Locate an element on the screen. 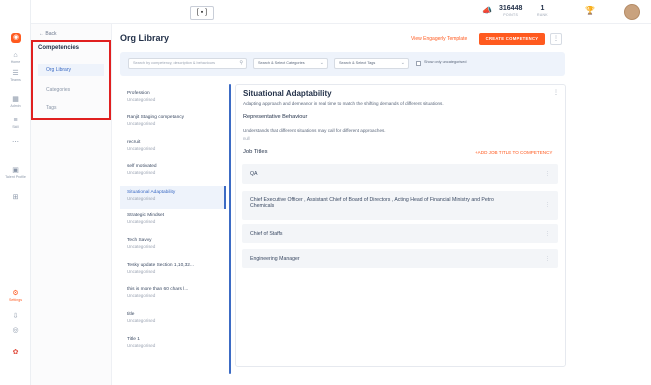 The height and width of the screenshot is (385, 651). rail-settings: ⚙ Settings is located at coordinates (15, 296).